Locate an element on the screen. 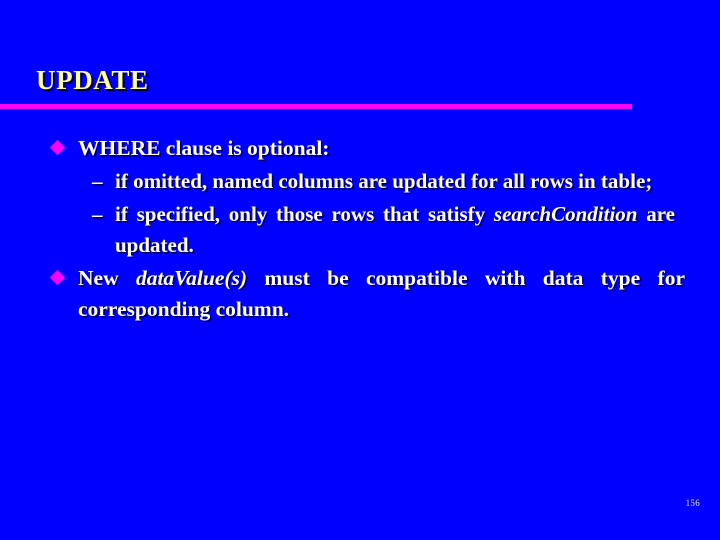  bullet-item-level1-where: WHERE clause is optional: is located at coordinates (360, 148).